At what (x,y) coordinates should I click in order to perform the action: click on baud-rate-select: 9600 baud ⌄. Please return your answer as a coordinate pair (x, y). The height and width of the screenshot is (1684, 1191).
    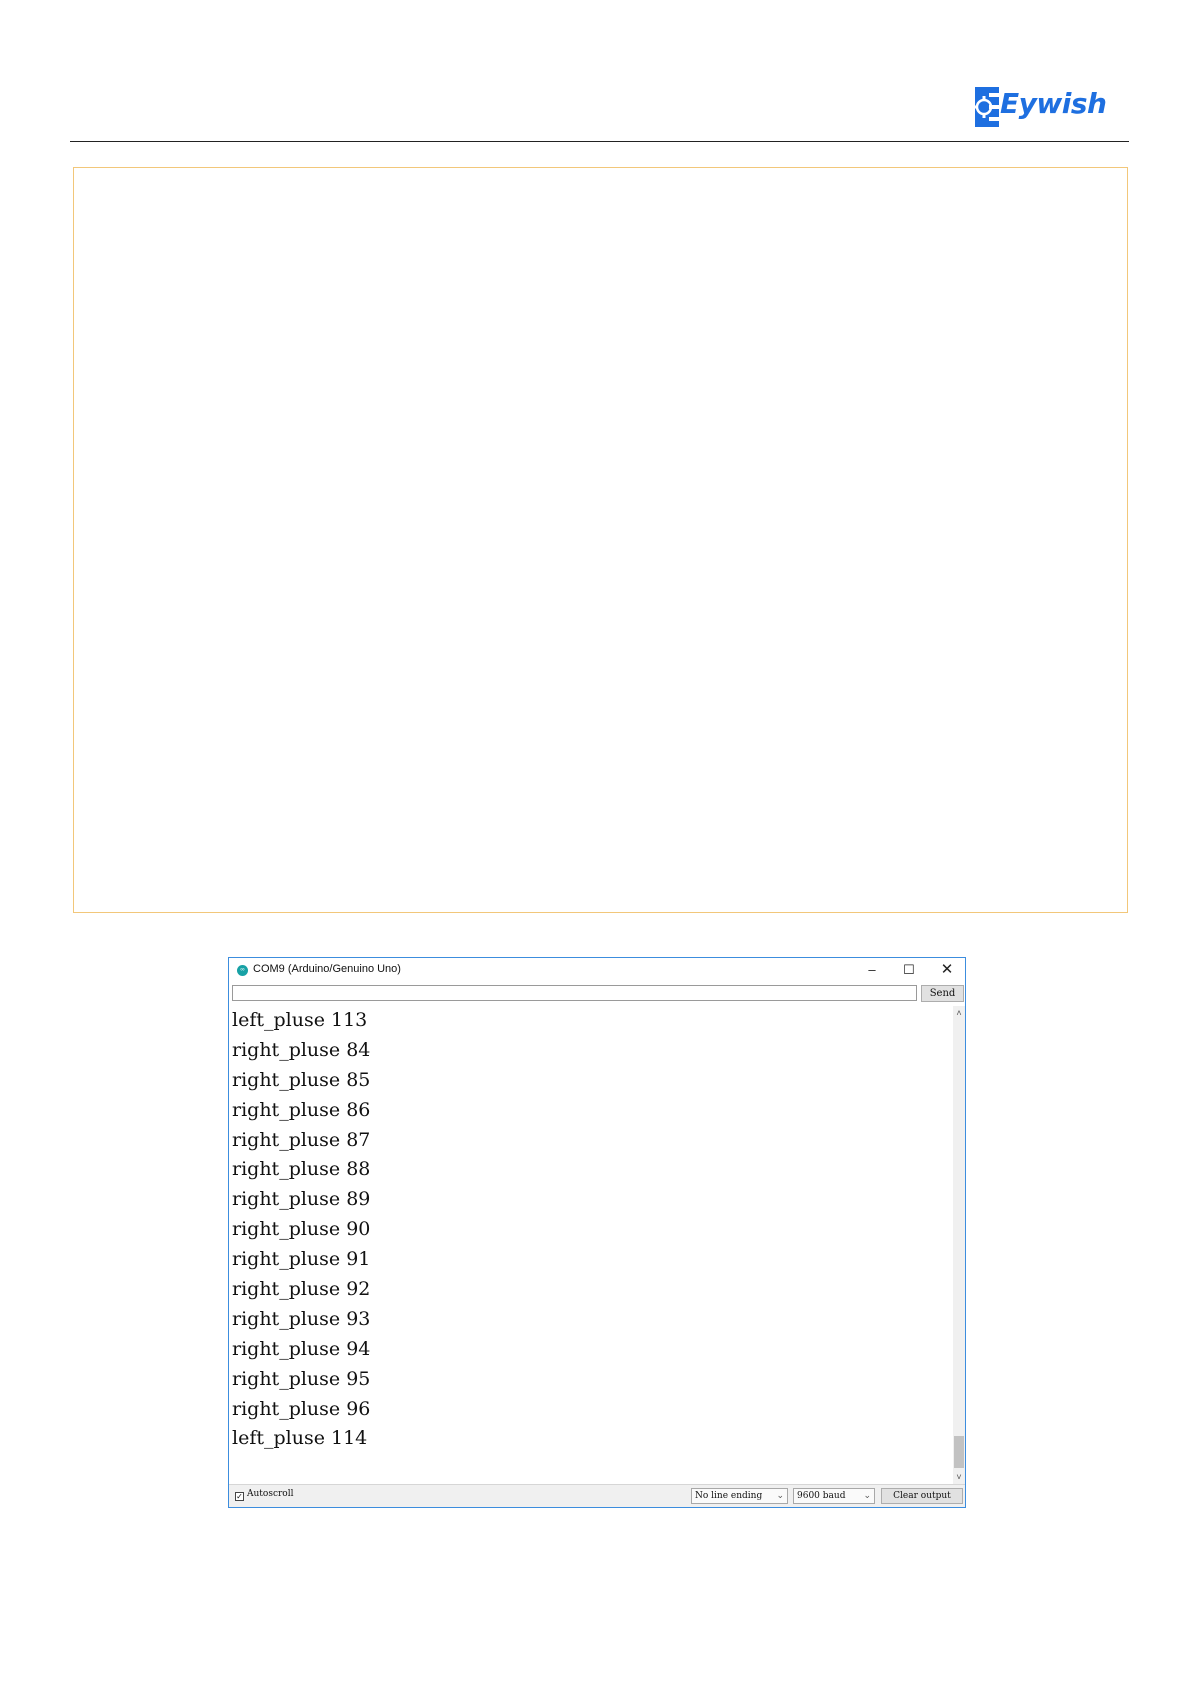
    Looking at the image, I should click on (834, 1496).